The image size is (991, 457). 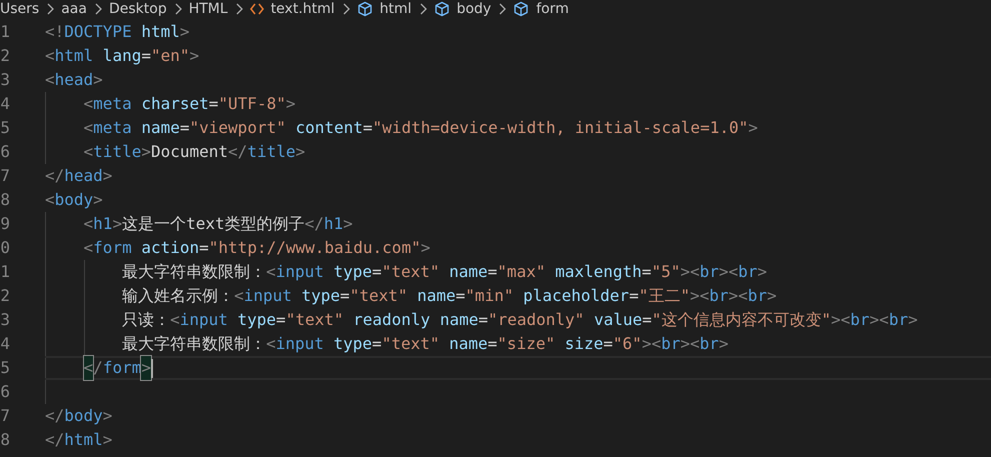 What do you see at coordinates (79, 416) in the screenshot?
I see `code-line: </body>` at bounding box center [79, 416].